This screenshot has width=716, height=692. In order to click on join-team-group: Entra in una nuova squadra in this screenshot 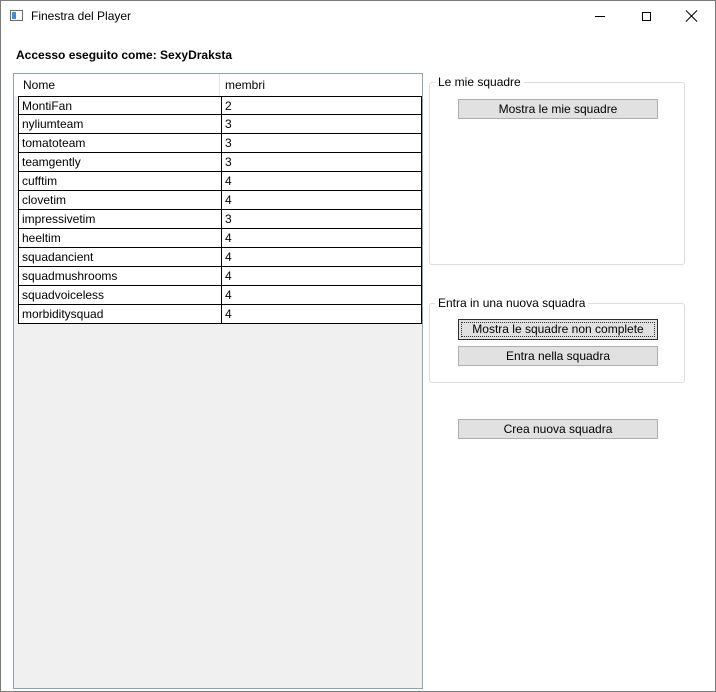, I will do `click(557, 339)`.